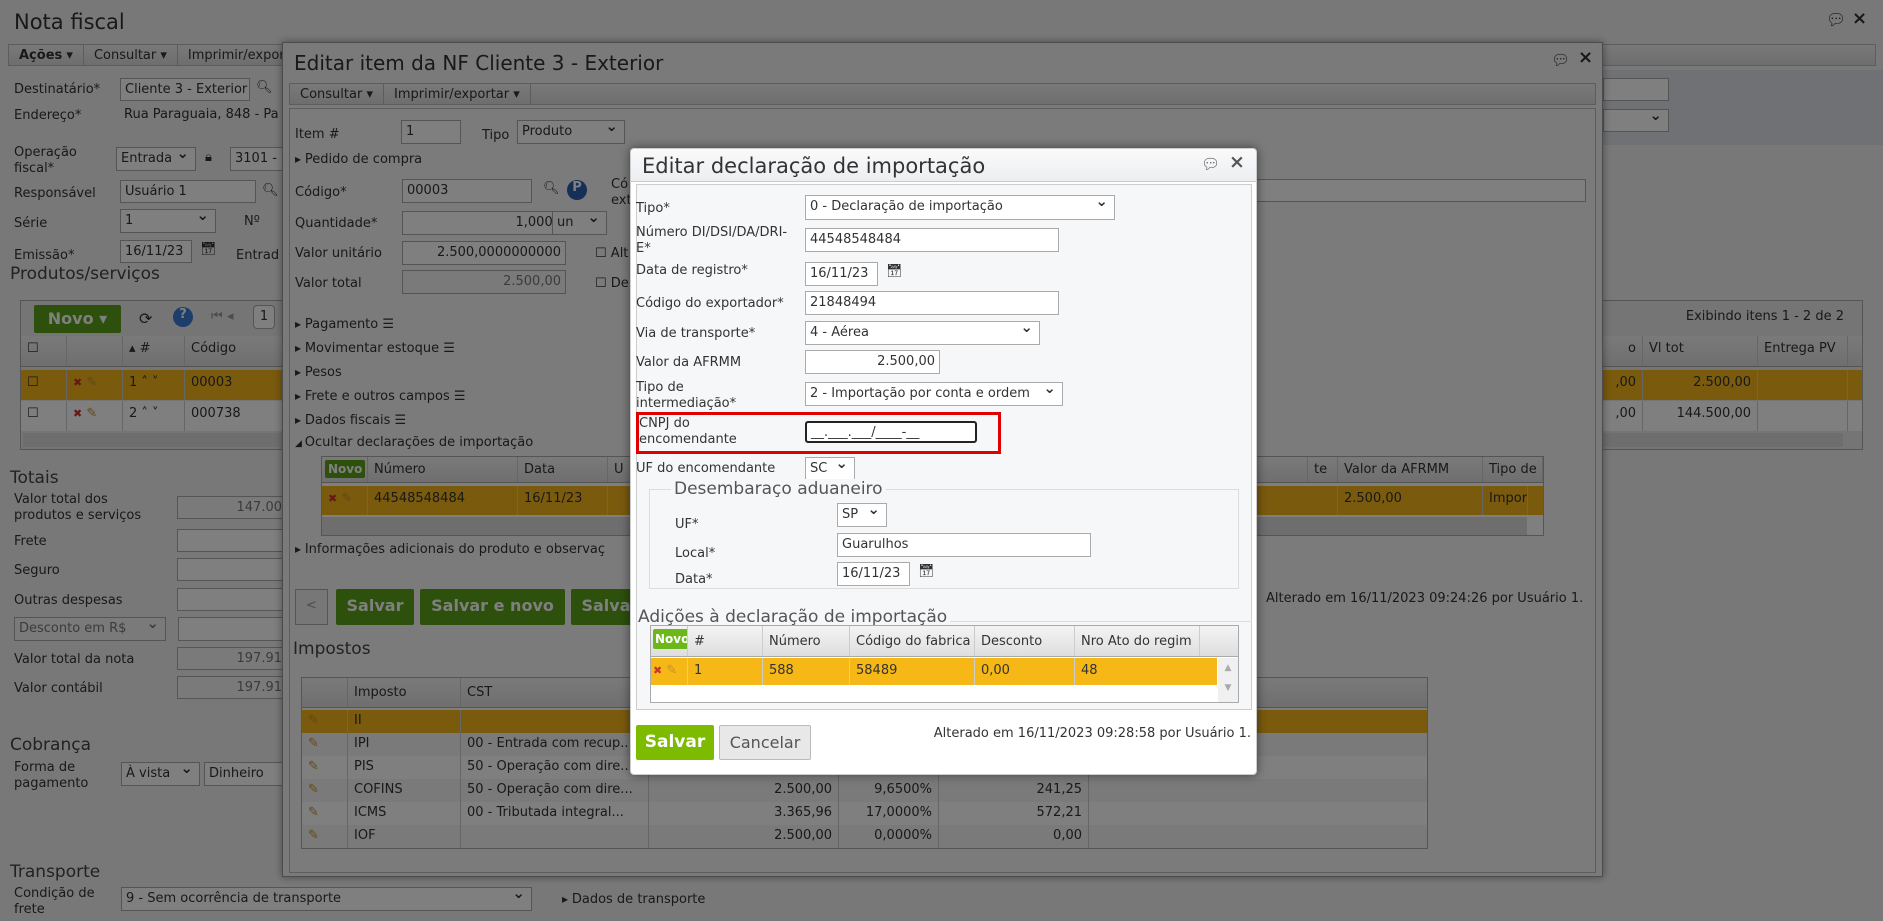 This screenshot has width=1883, height=921. I want to click on data-input: 16/11/23, so click(873, 574).